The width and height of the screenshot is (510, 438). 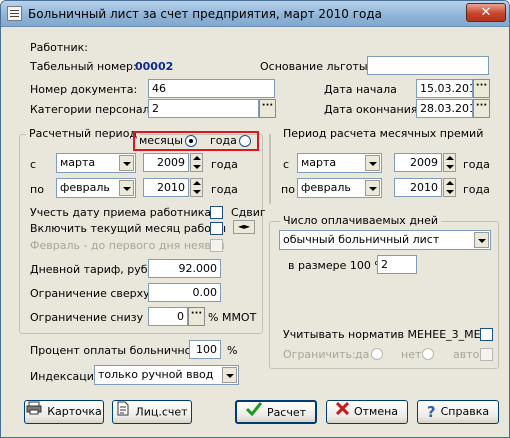 What do you see at coordinates (166, 162) in the screenshot?
I see `period-from-year-field: 2009` at bounding box center [166, 162].